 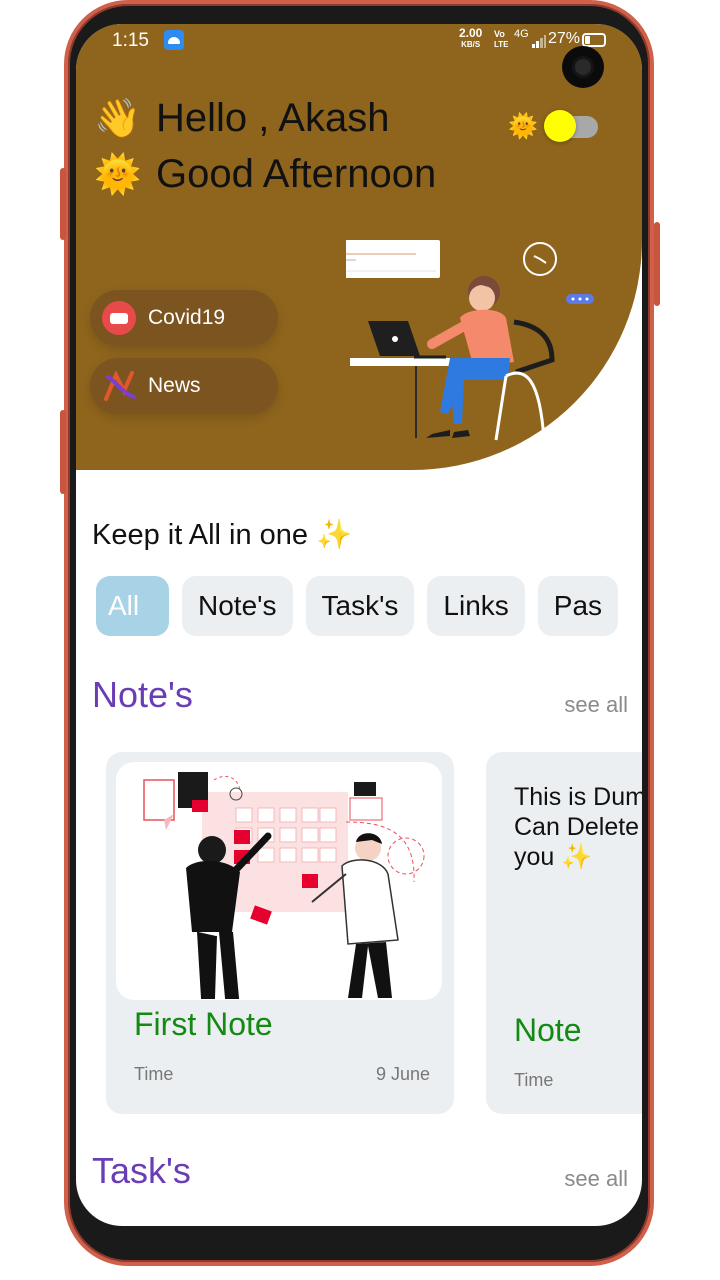 I want to click on signal-icon, so click(x=539, y=41).